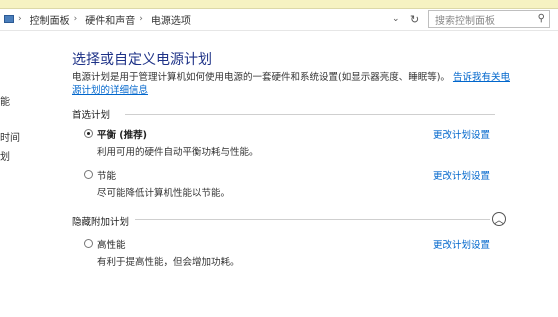 This screenshot has height=317, width=558. What do you see at coordinates (5, 100) in the screenshot?
I see `left-nav-fragment: 能` at bounding box center [5, 100].